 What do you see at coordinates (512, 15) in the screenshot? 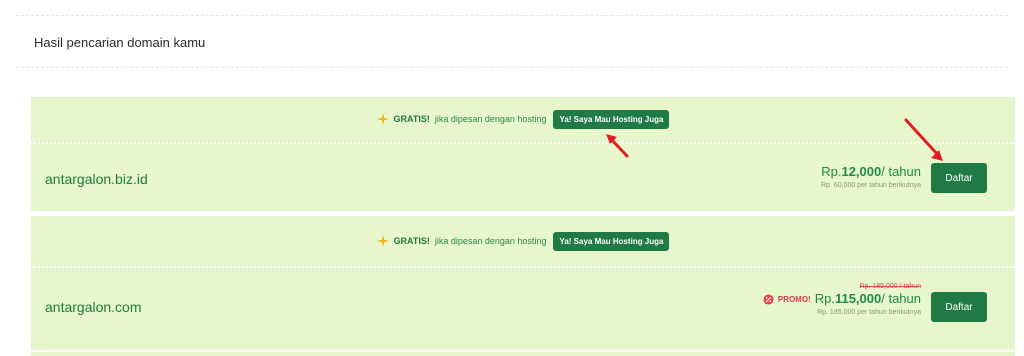
I see `top-divider` at bounding box center [512, 15].